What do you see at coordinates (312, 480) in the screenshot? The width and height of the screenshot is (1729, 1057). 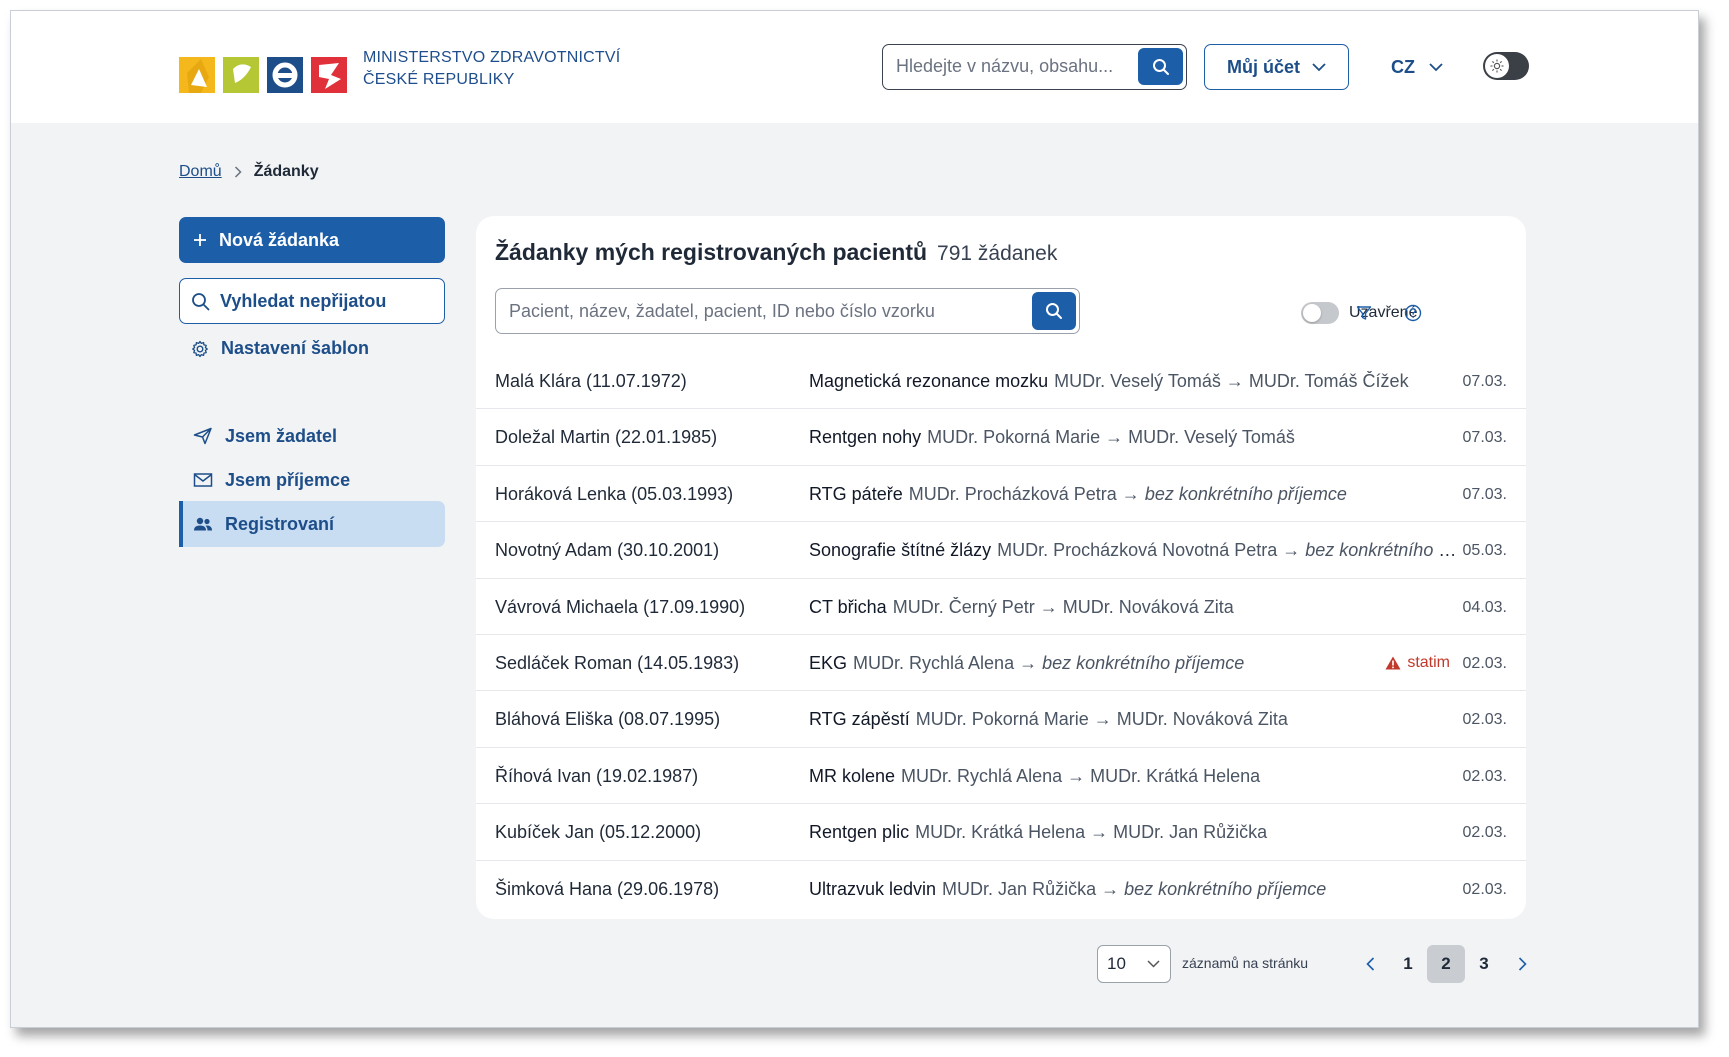 I see `sidebar-item-recipient: Jsem příjemce` at bounding box center [312, 480].